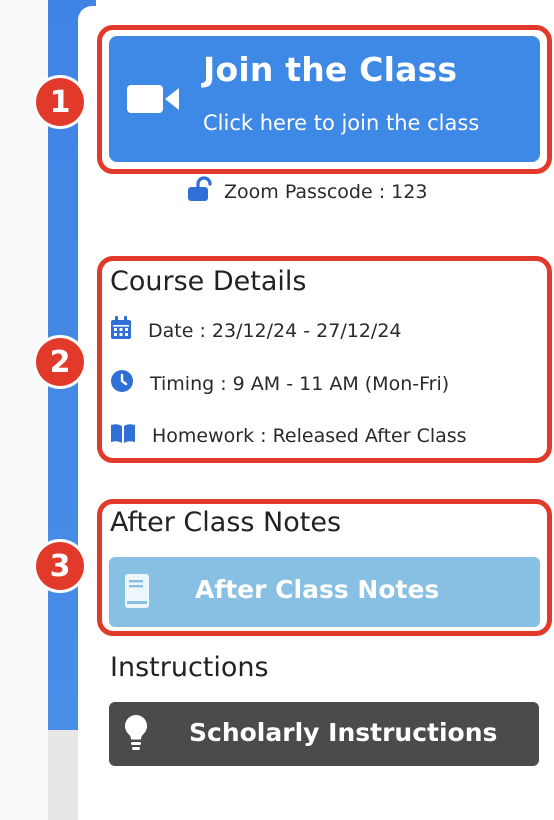  What do you see at coordinates (343, 732) in the screenshot?
I see `scholarly-instructions-label: Scholarly Instructions` at bounding box center [343, 732].